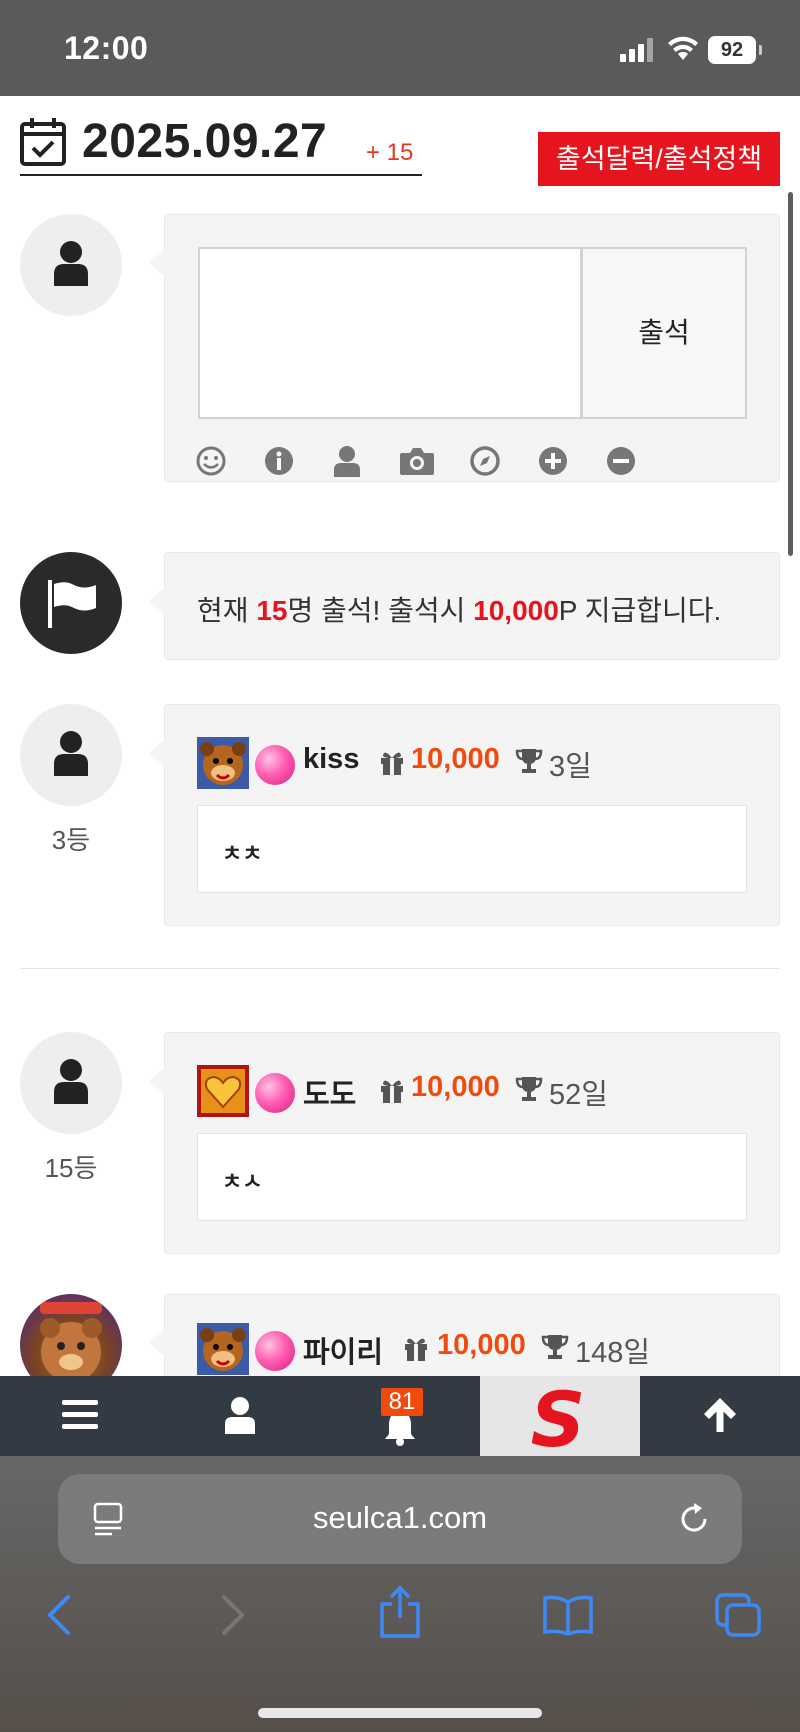 This screenshot has width=800, height=1732. What do you see at coordinates (683, 48) in the screenshot?
I see `wifi-icon` at bounding box center [683, 48].